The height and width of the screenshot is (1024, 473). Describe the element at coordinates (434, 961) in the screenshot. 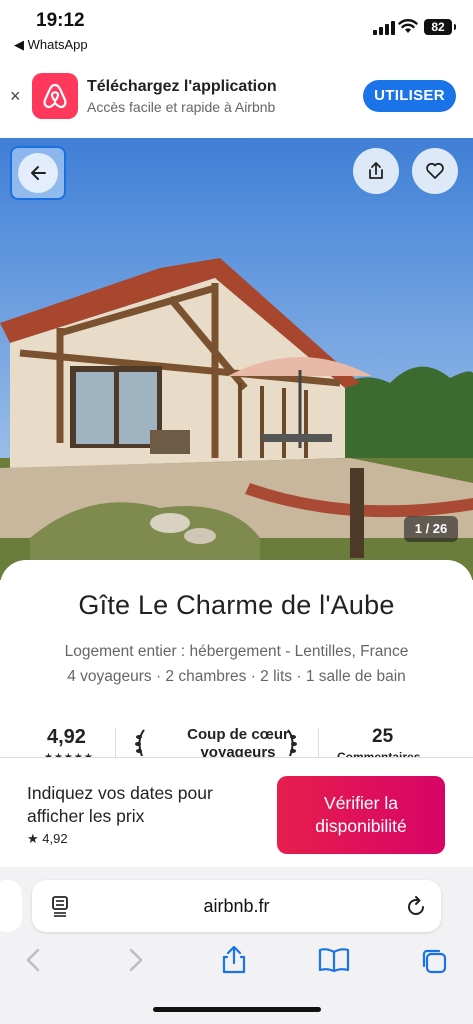

I see `tabs-icon` at that location.